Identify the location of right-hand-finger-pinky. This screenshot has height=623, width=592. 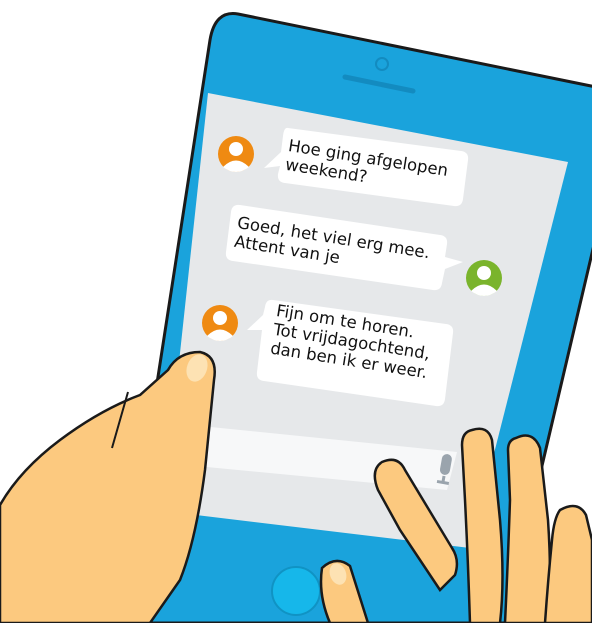
(567, 563).